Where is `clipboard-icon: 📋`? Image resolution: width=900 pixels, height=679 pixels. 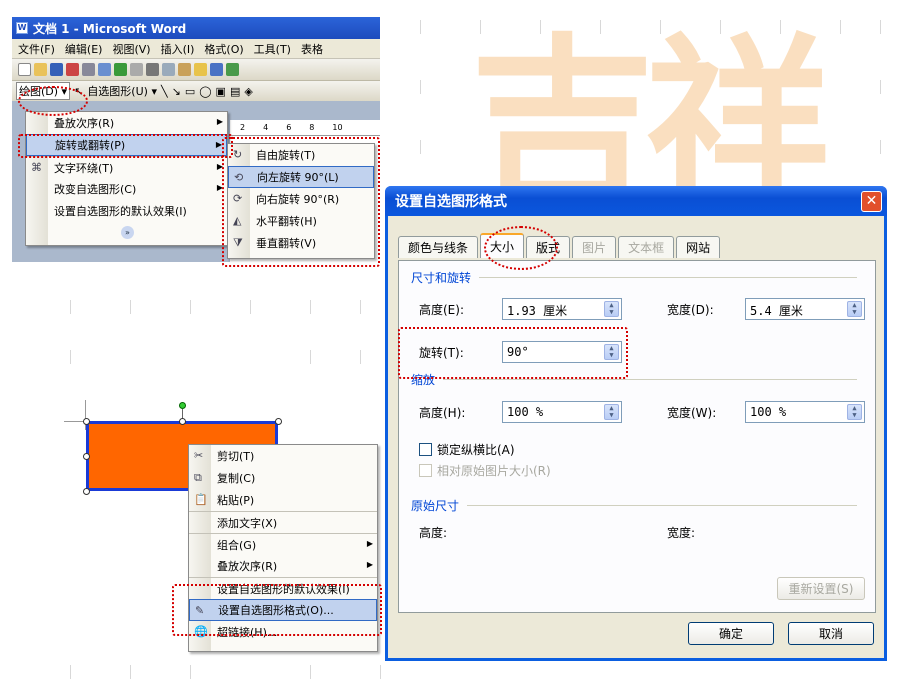 clipboard-icon: 📋 is located at coordinates (201, 499).